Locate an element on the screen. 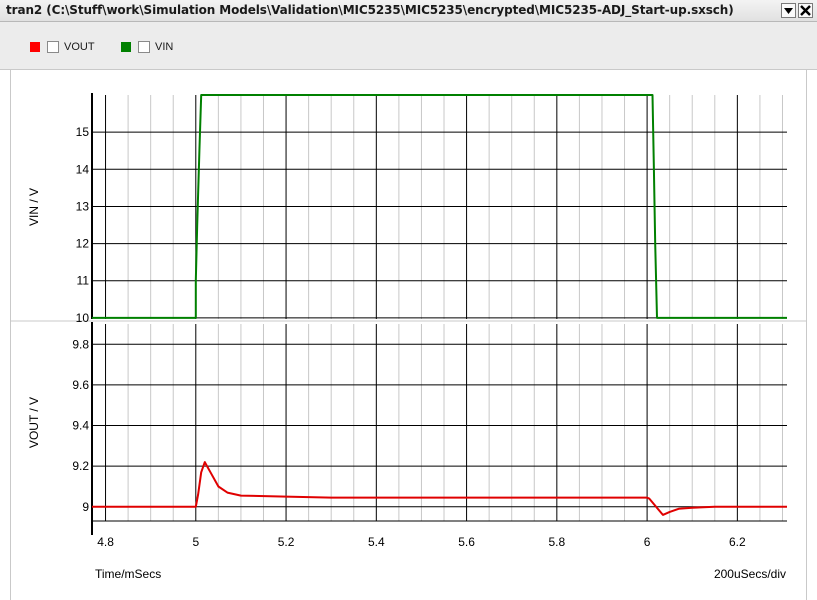 The image size is (817, 600). ytick-label: 14 is located at coordinates (83, 169).